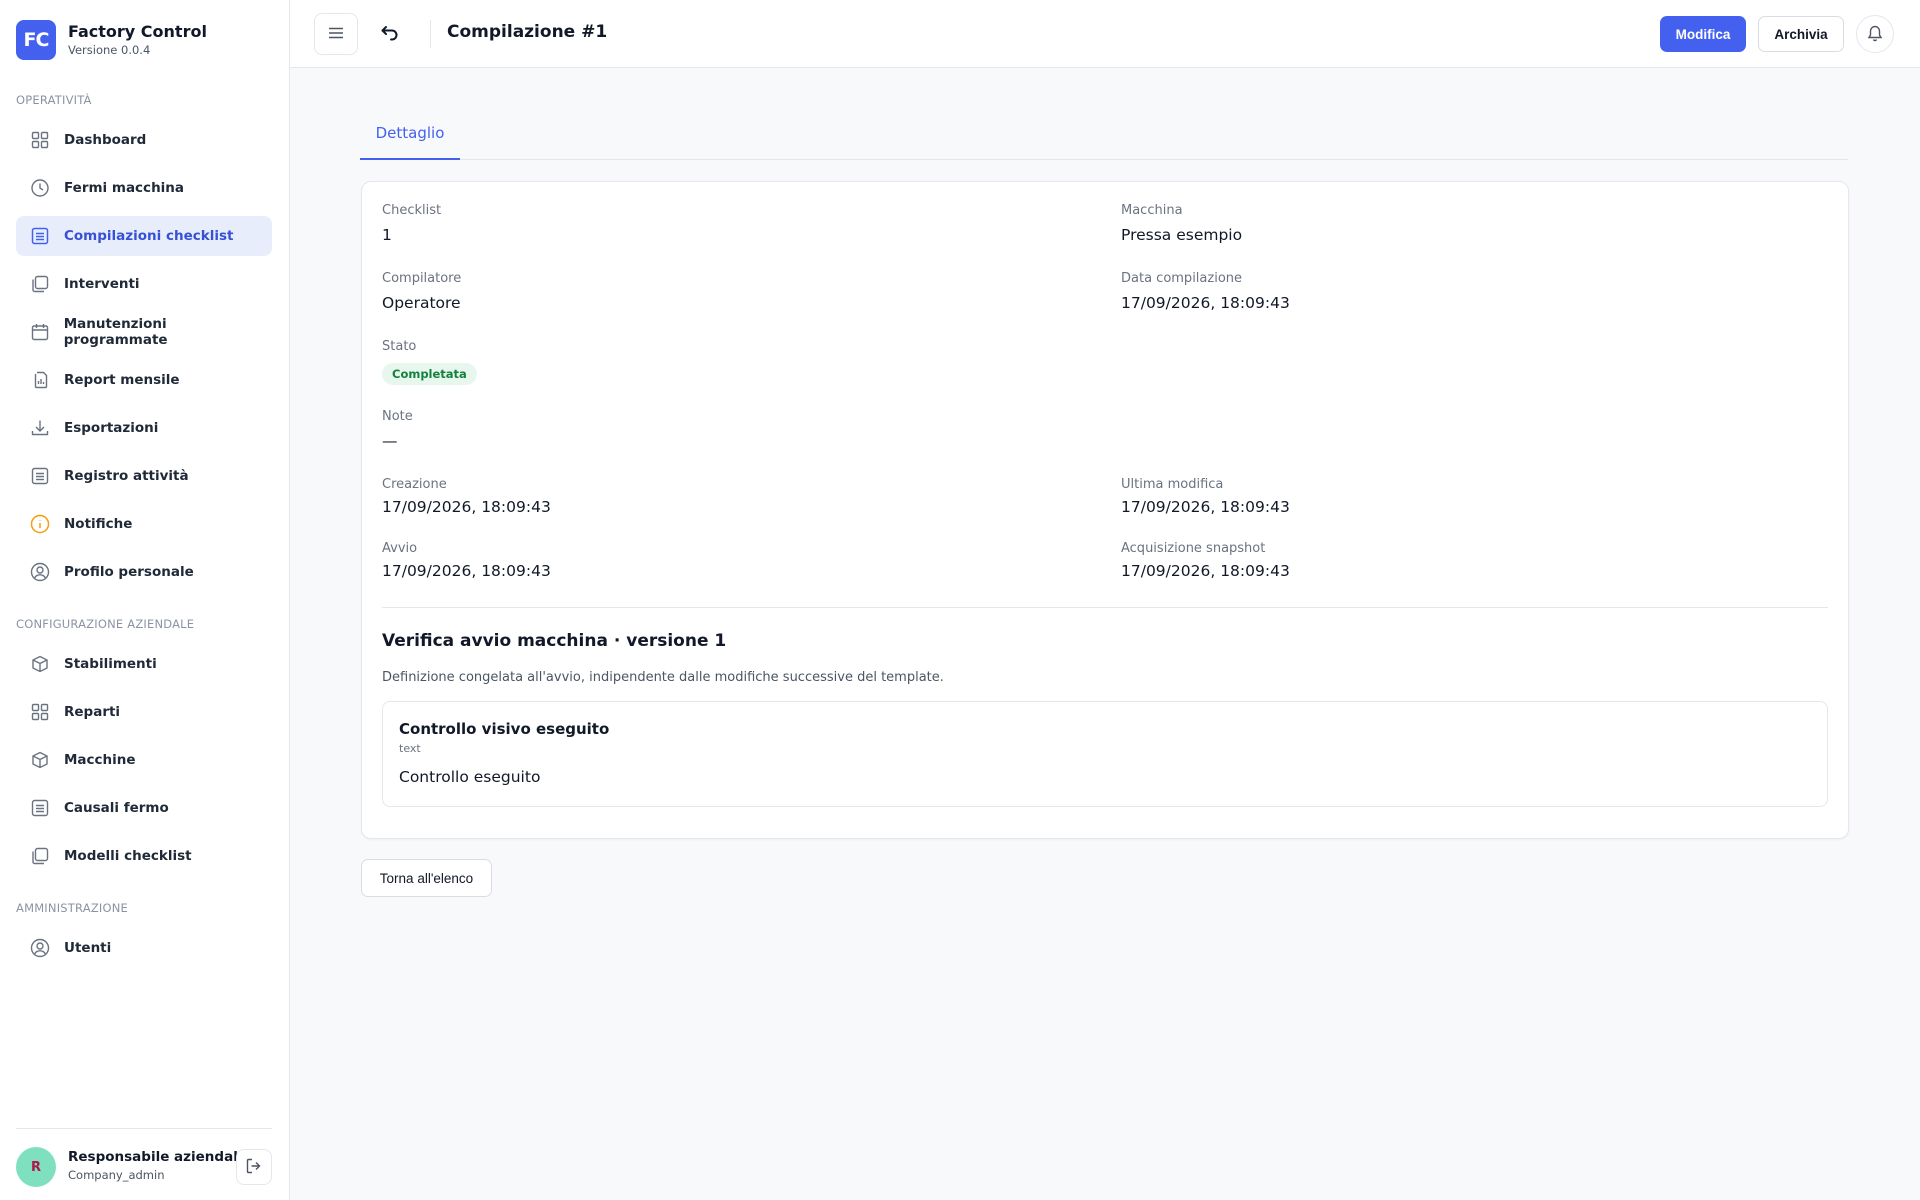 This screenshot has height=1200, width=1920. I want to click on sidebar-item-causali-fermo: Causali fermo, so click(144, 808).